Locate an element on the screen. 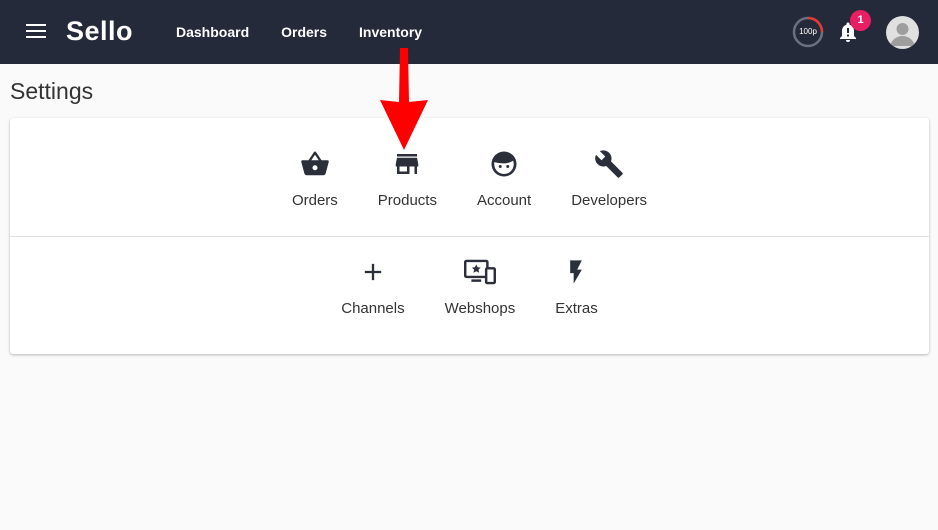  settings-item-extras: Extras is located at coordinates (576, 286).